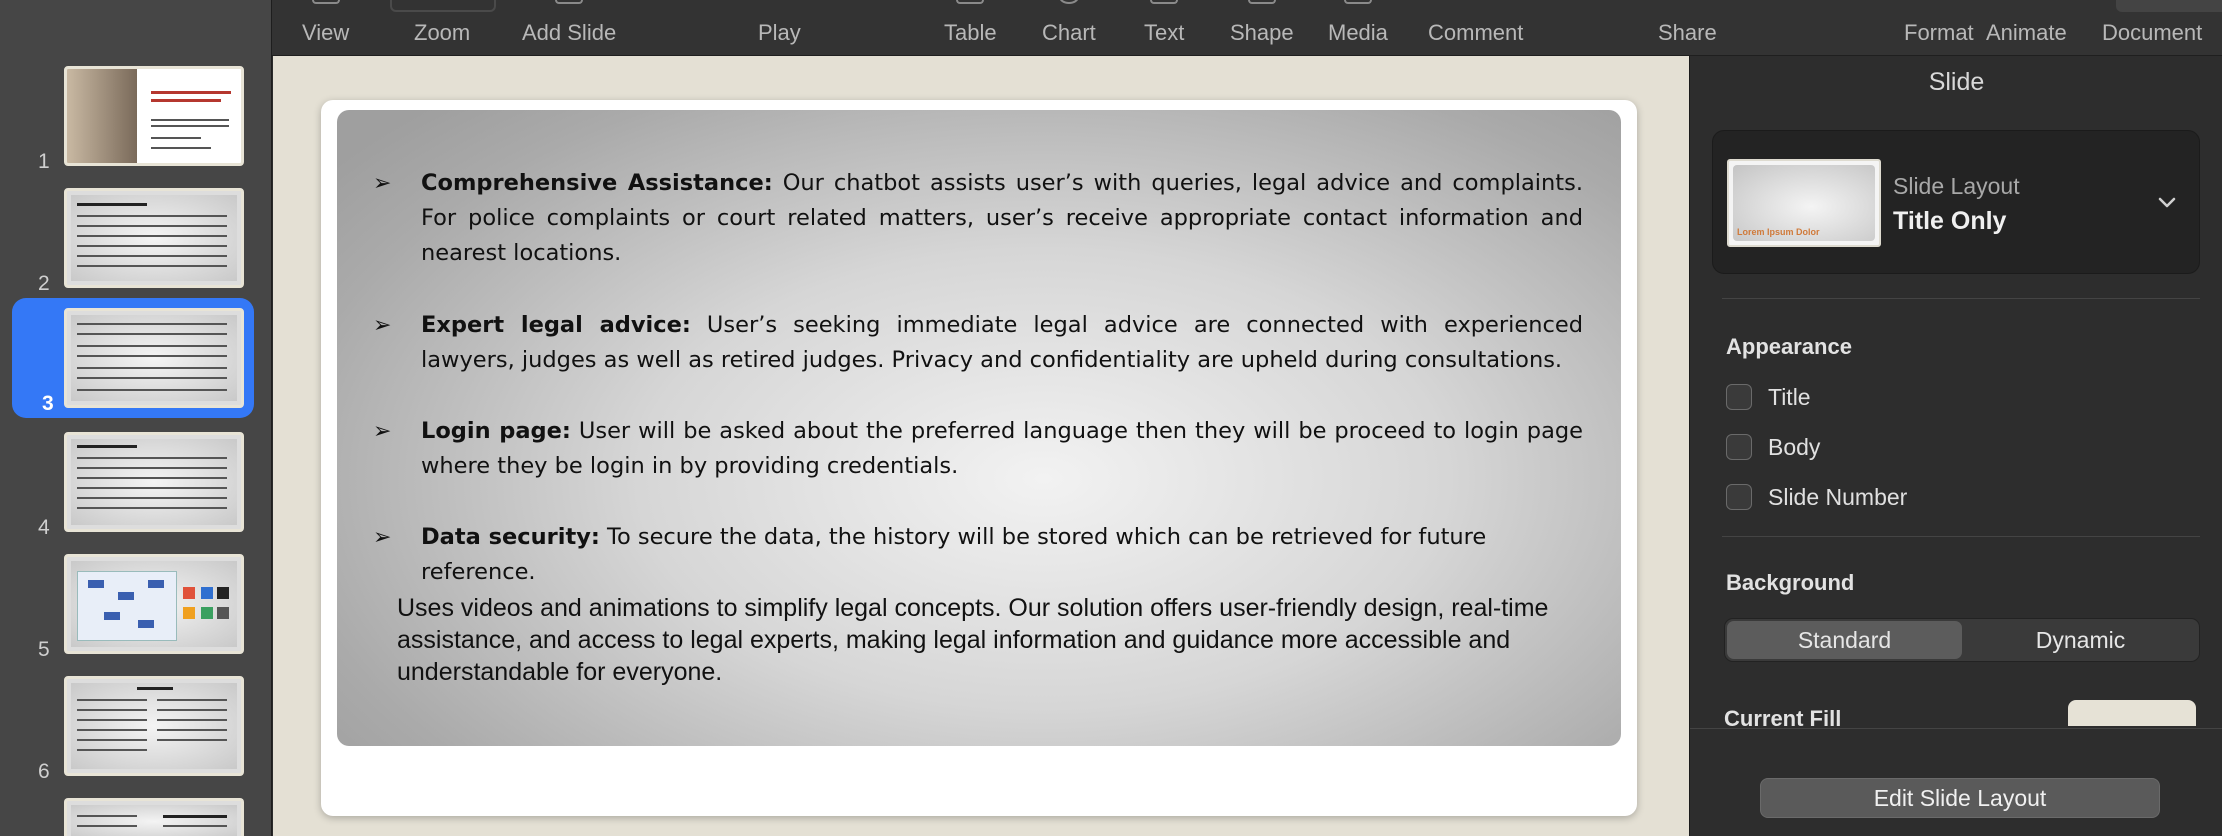 This screenshot has width=2222, height=836. I want to click on media-label: Media, so click(1358, 32).